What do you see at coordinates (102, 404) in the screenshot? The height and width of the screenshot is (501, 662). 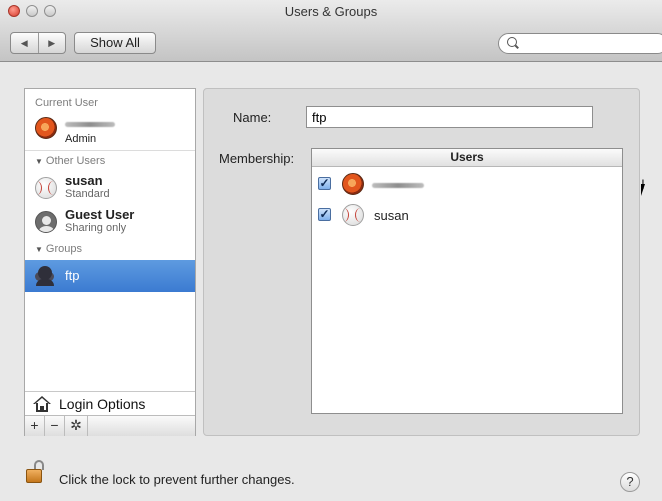 I see `login-options-label: Login Options` at bounding box center [102, 404].